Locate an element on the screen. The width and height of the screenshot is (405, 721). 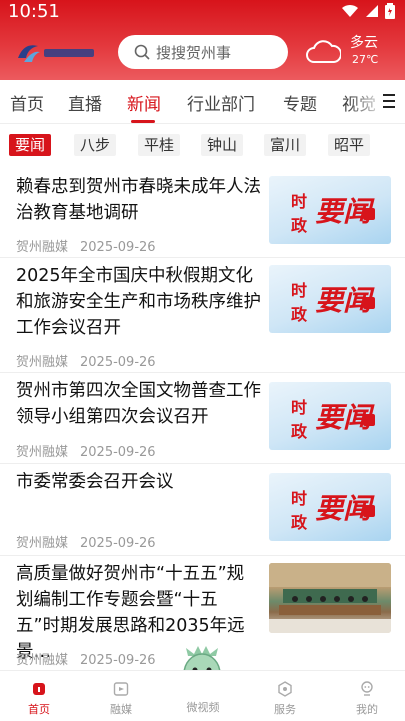
nav-label: 我的 is located at coordinates (367, 709).